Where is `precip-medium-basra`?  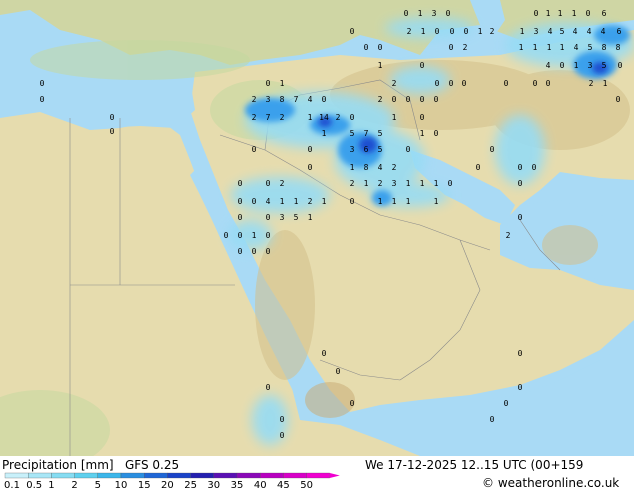
precip-medium-basra is located at coordinates (360, 150).